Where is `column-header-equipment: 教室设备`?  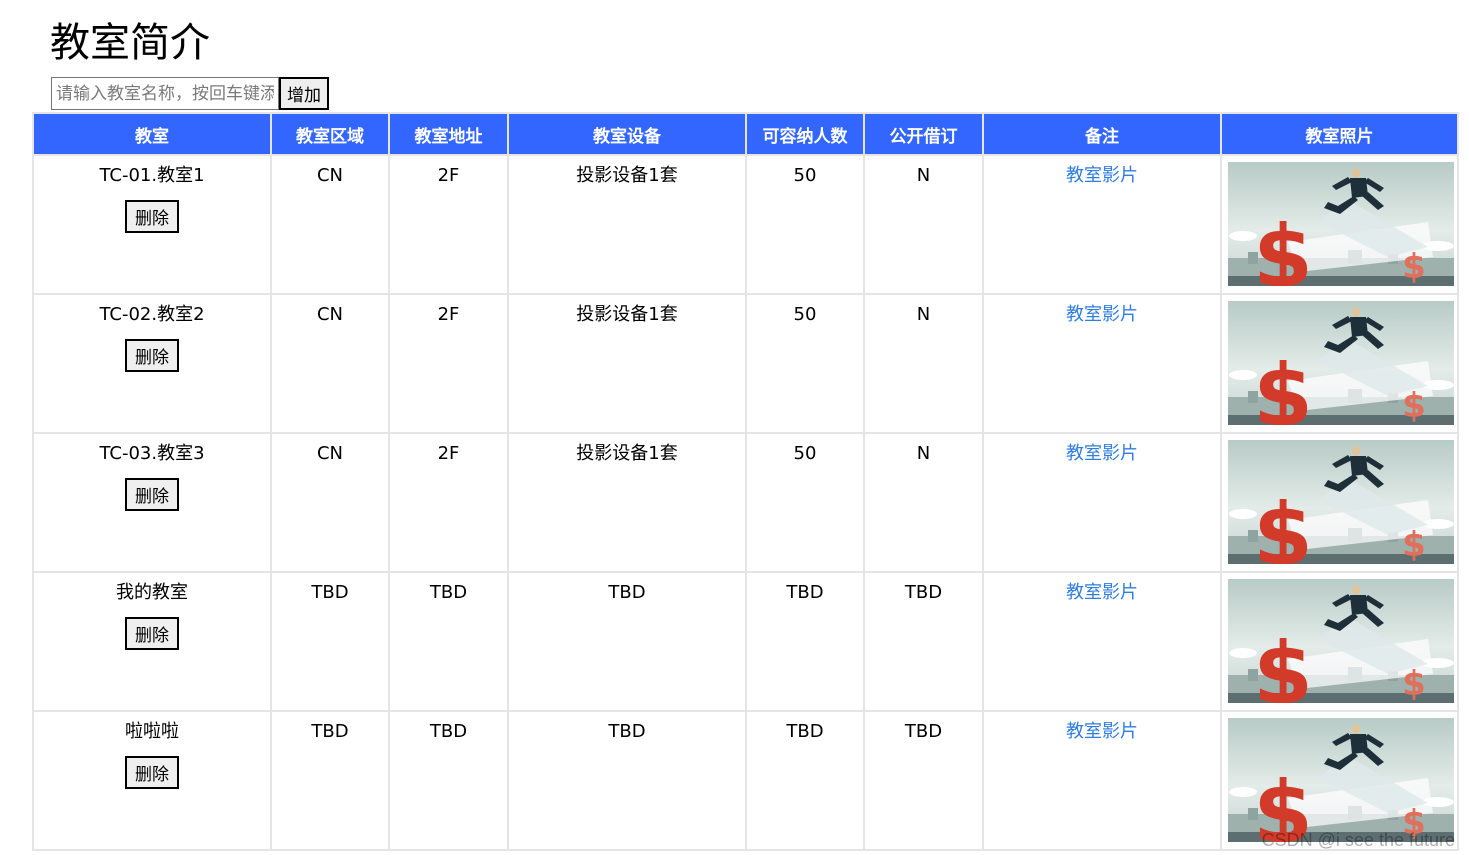 column-header-equipment: 教室设备 is located at coordinates (627, 134).